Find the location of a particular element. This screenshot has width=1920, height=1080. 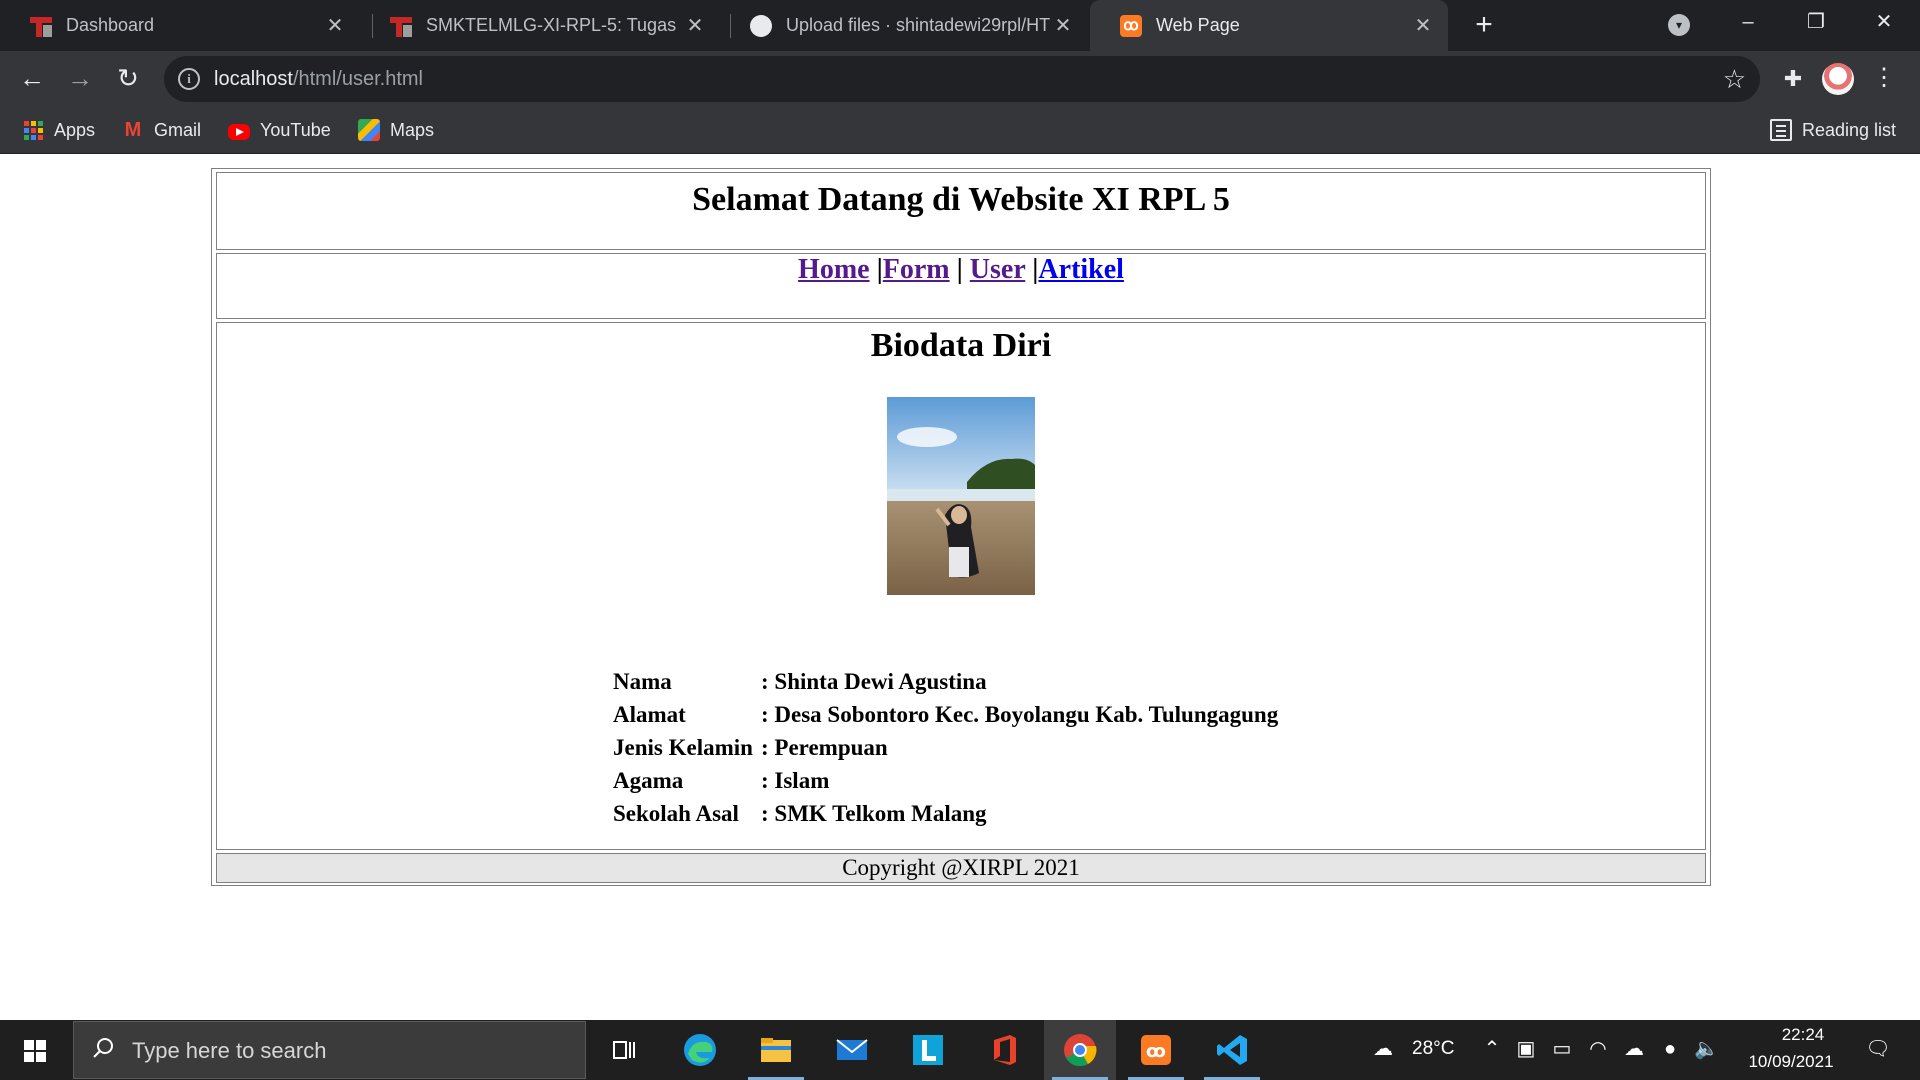

bio-value: : SMK Telkom Malang is located at coordinates (874, 813).